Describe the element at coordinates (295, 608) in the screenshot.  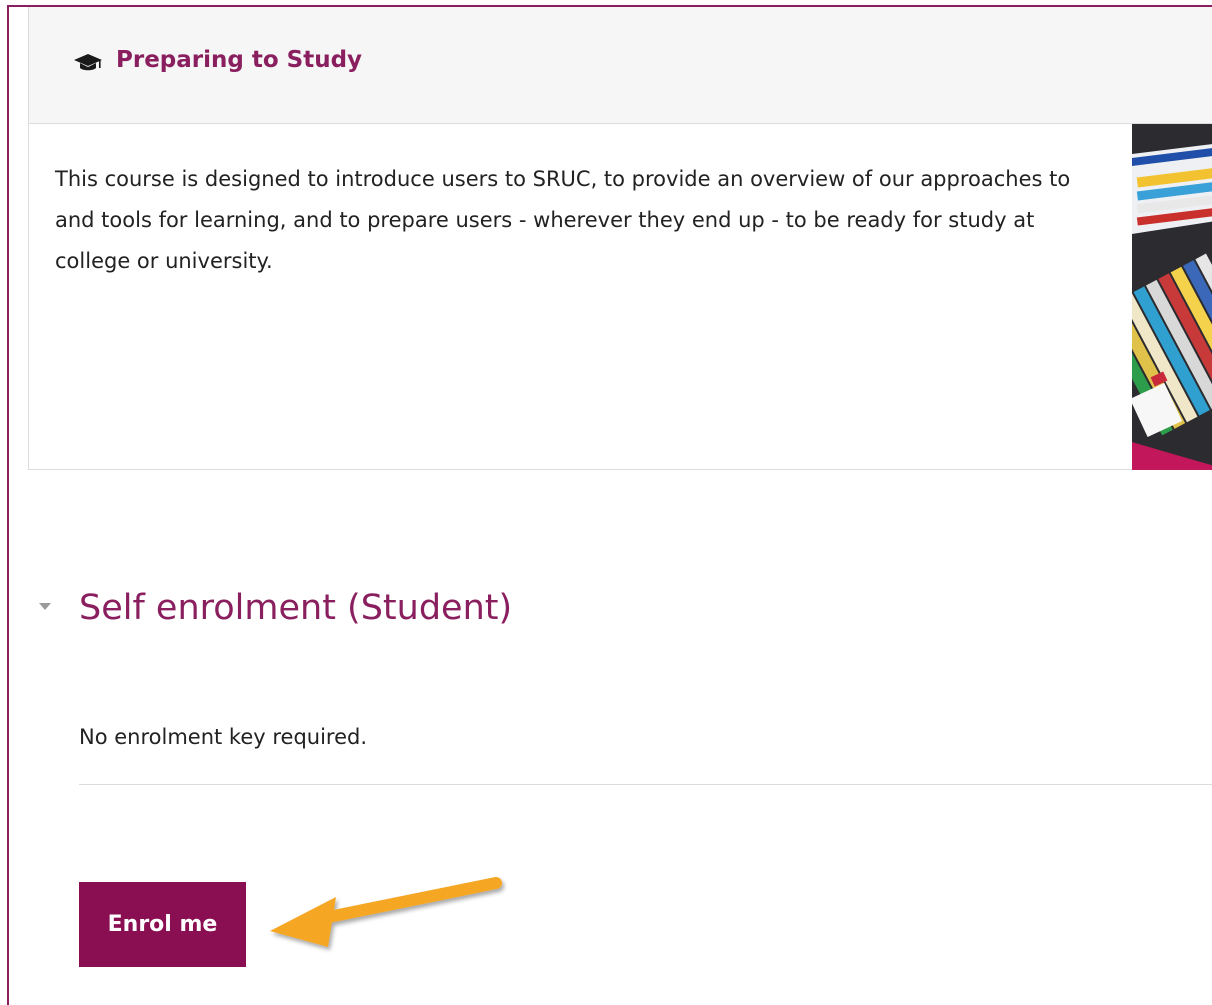
I see `section-title: Self enrolment (Student)` at that location.